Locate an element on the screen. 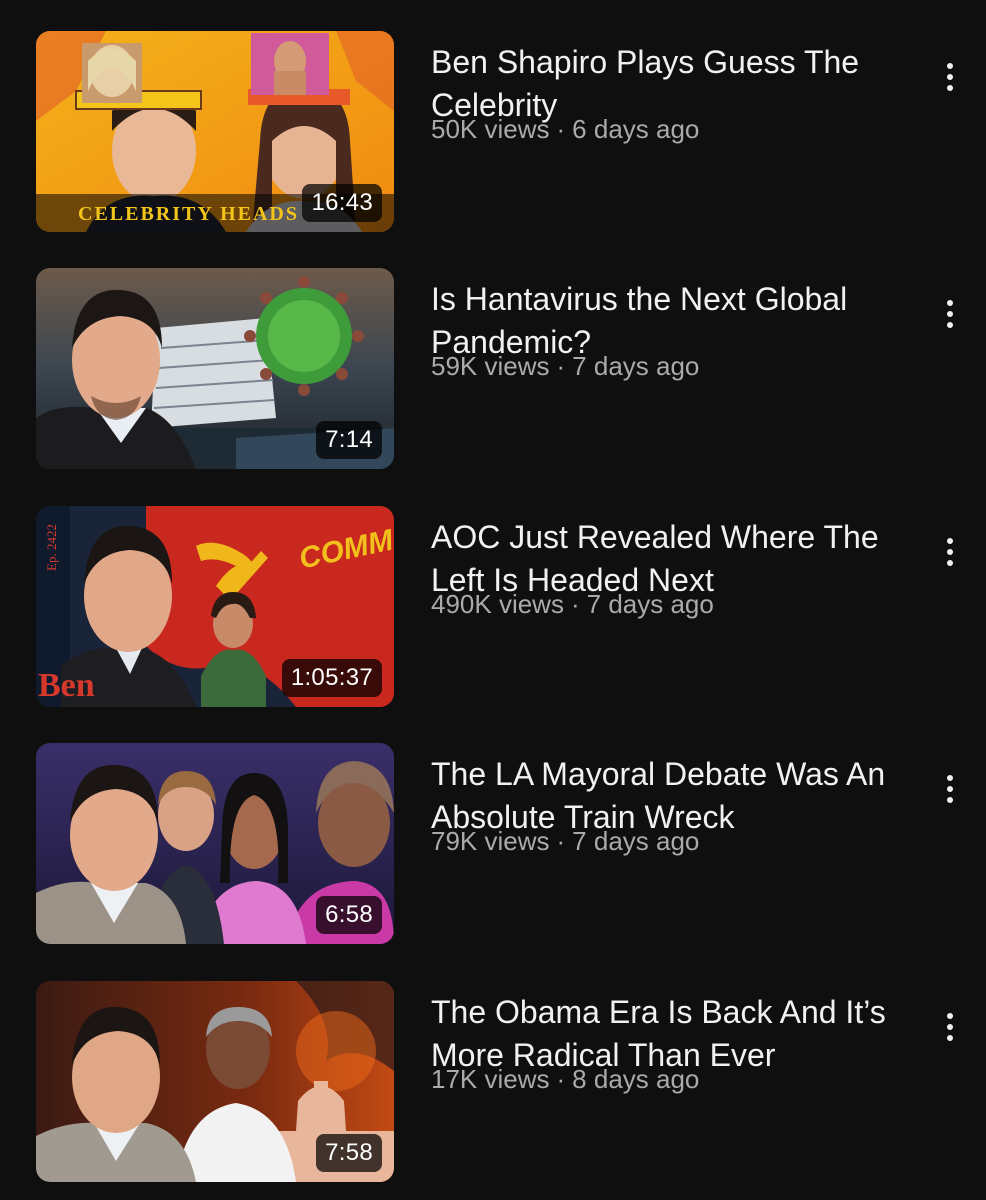 The width and height of the screenshot is (986, 1200). thumbnail-caption: CELEBRITY HEADS is located at coordinates (188, 214).